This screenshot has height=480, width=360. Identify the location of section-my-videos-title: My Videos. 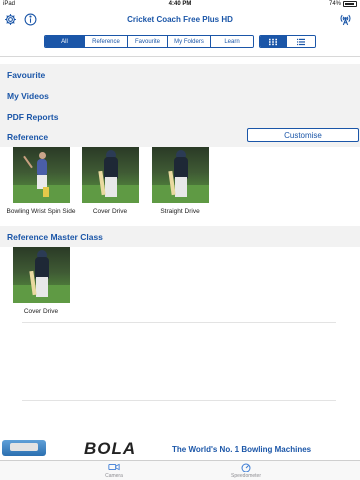
(28, 96).